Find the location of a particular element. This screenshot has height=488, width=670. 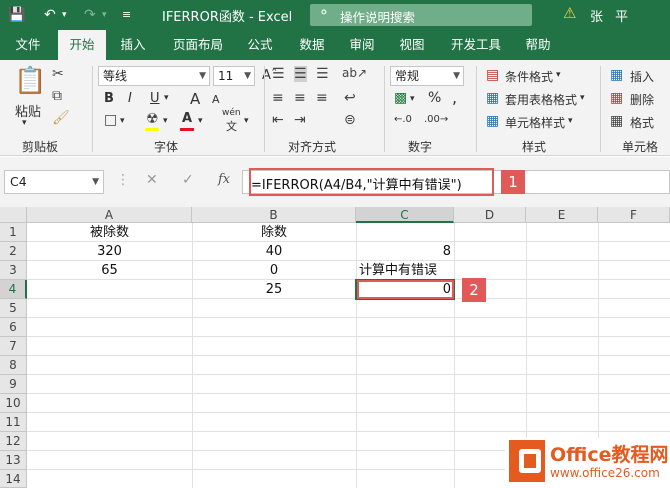

font-size-combo: 11 ▼ is located at coordinates (234, 76).